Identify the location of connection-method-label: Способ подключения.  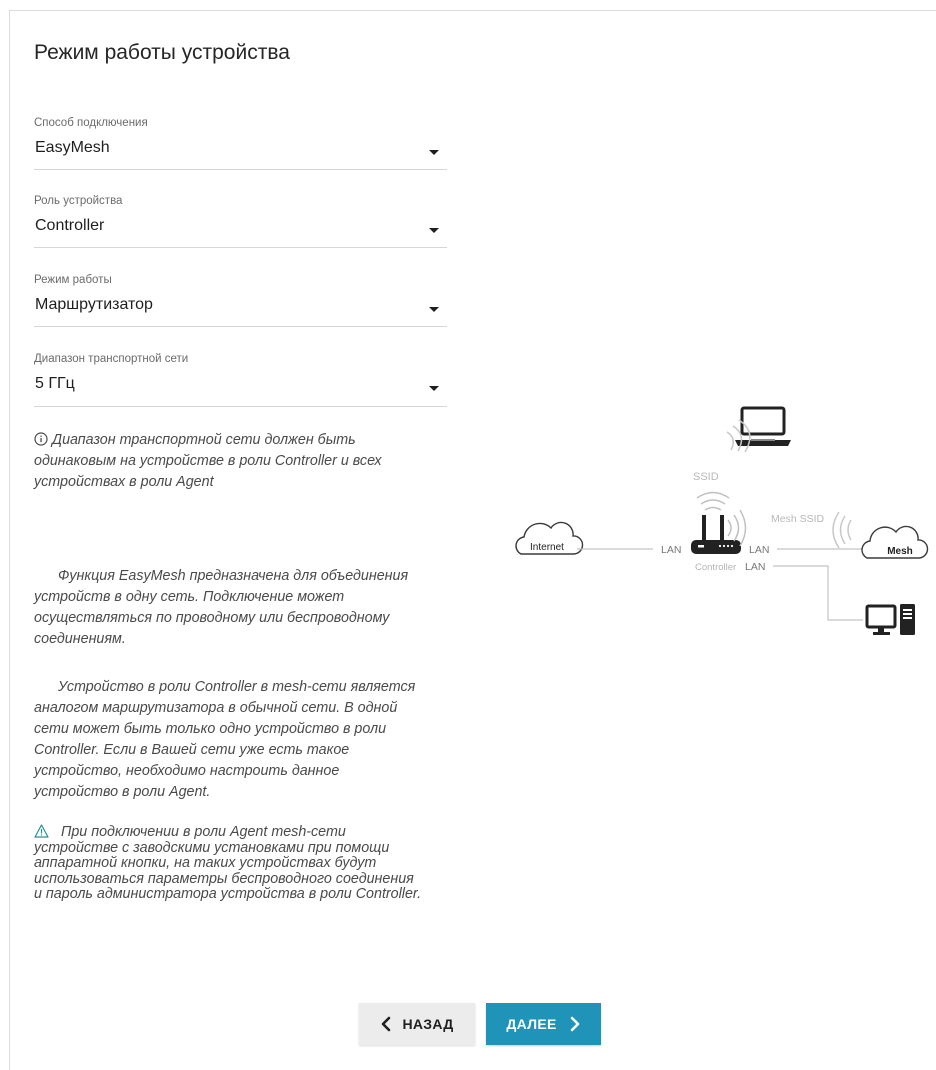
(91, 123).